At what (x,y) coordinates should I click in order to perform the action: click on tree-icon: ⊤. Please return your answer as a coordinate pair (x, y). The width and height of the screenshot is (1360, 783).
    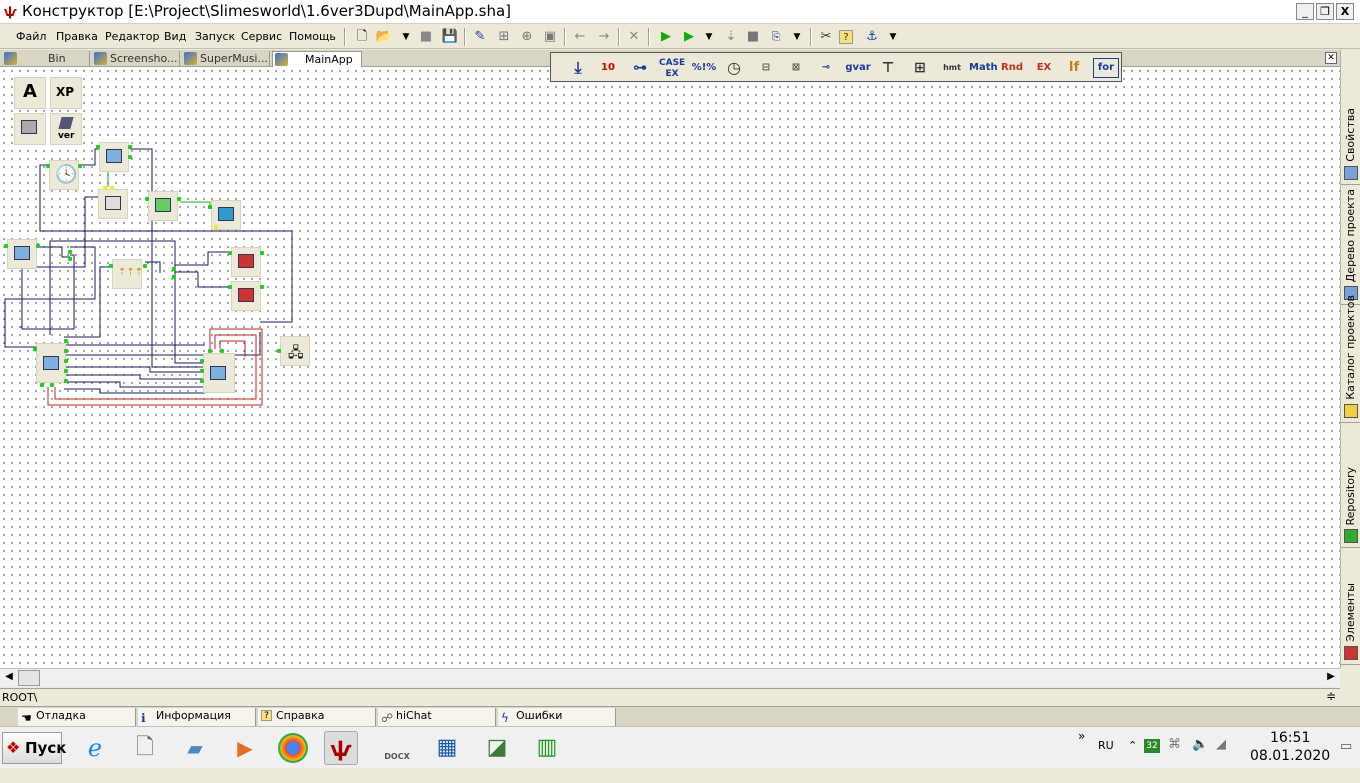
    Looking at the image, I should click on (888, 68).